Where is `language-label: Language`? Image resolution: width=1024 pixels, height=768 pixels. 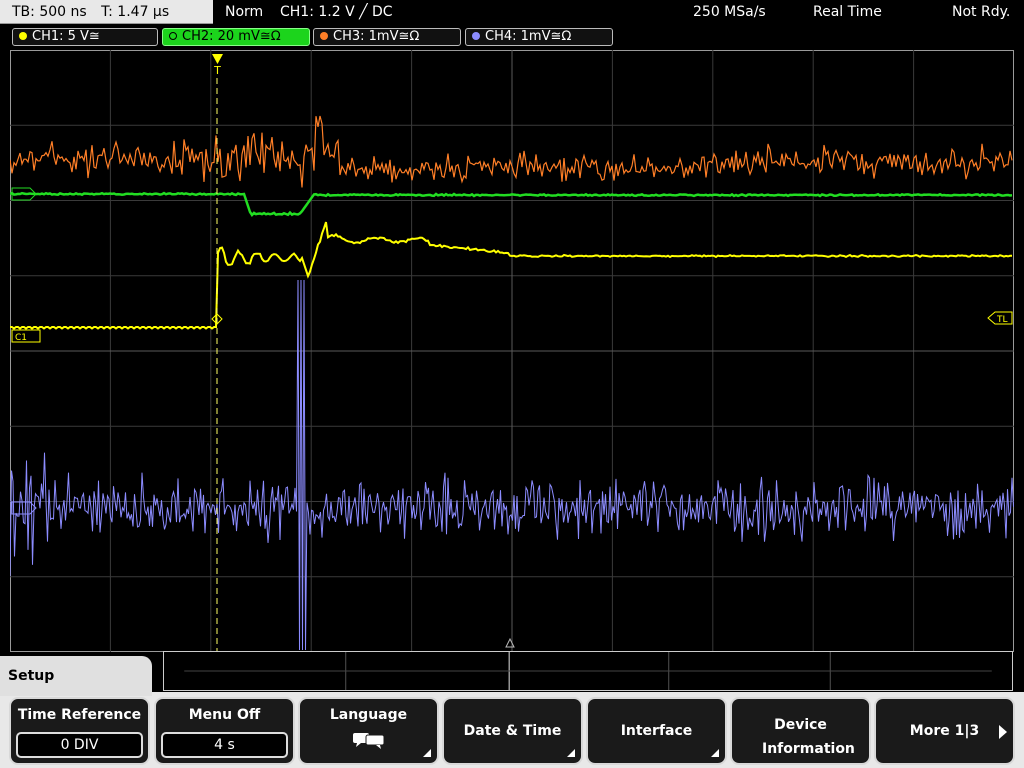
language-label: Language is located at coordinates (368, 715).